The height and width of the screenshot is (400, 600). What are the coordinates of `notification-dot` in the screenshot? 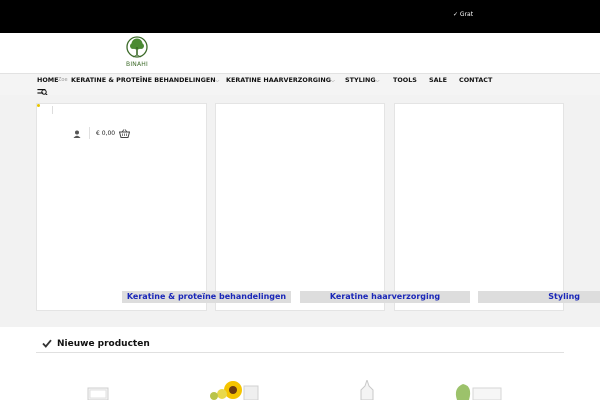 It's located at (38, 105).